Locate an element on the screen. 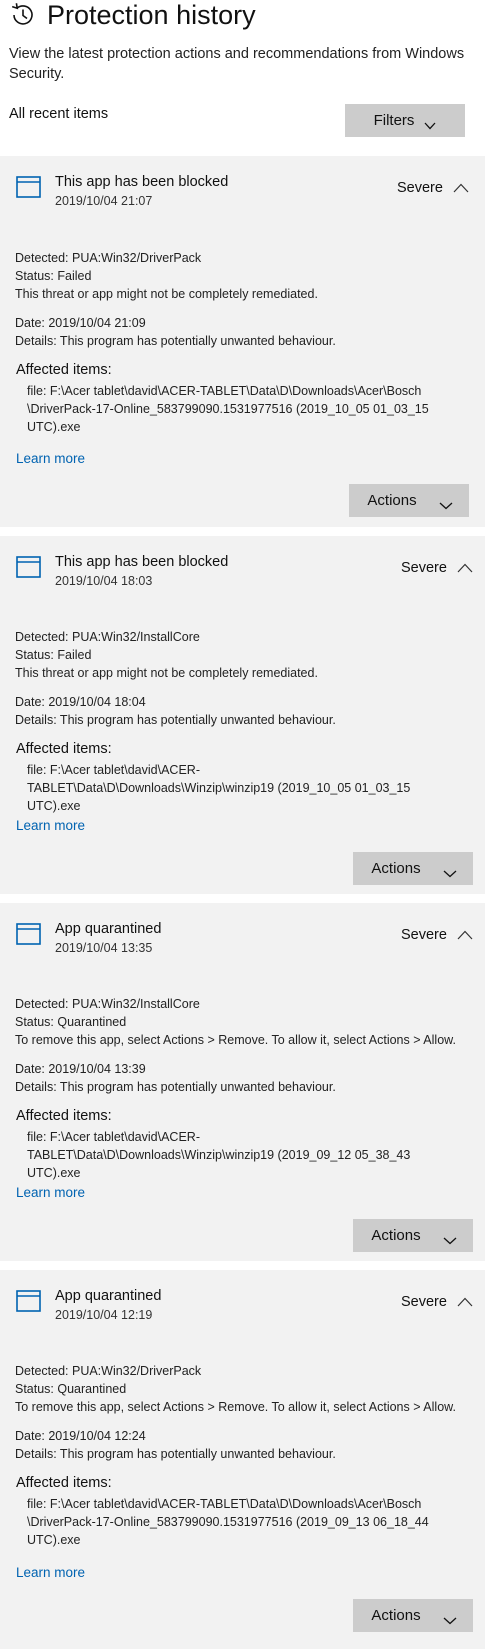 This screenshot has height=1649, width=489. date-field: Date: 2019/10/04 21:09 is located at coordinates (80, 323).